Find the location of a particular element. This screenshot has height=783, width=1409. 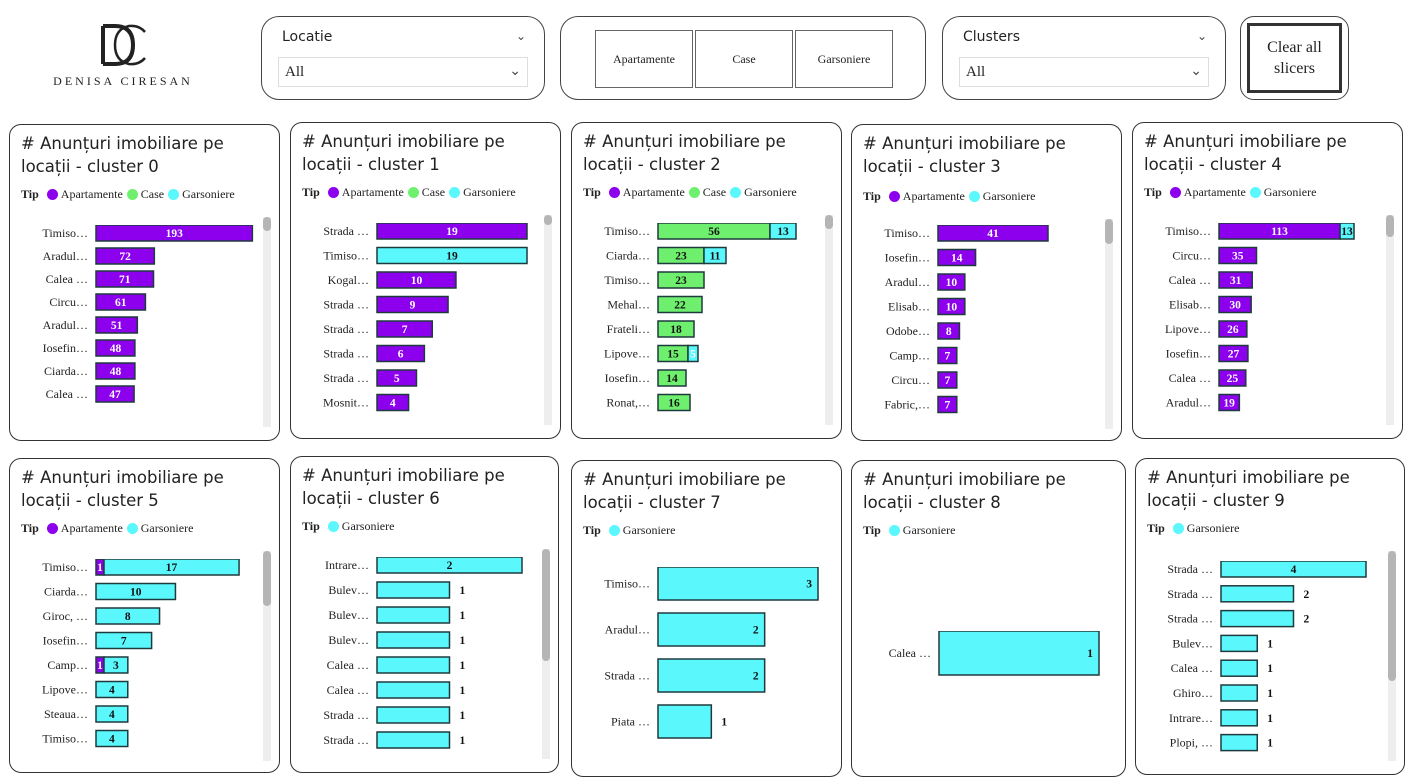

clear-slicers-label: Clear all slicers is located at coordinates (1294, 58).